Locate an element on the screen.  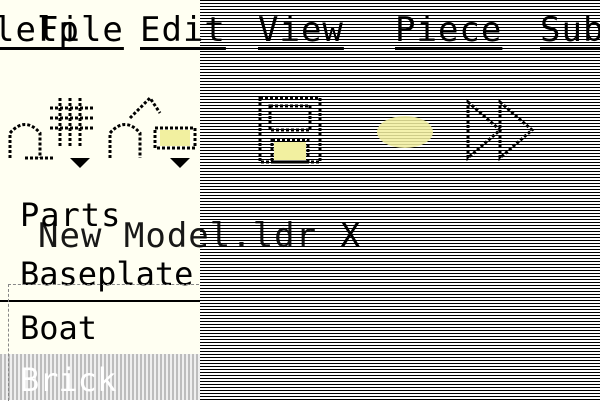
menu-bar: lelp File Edit View Piece Sub is located at coordinates (300, 30).